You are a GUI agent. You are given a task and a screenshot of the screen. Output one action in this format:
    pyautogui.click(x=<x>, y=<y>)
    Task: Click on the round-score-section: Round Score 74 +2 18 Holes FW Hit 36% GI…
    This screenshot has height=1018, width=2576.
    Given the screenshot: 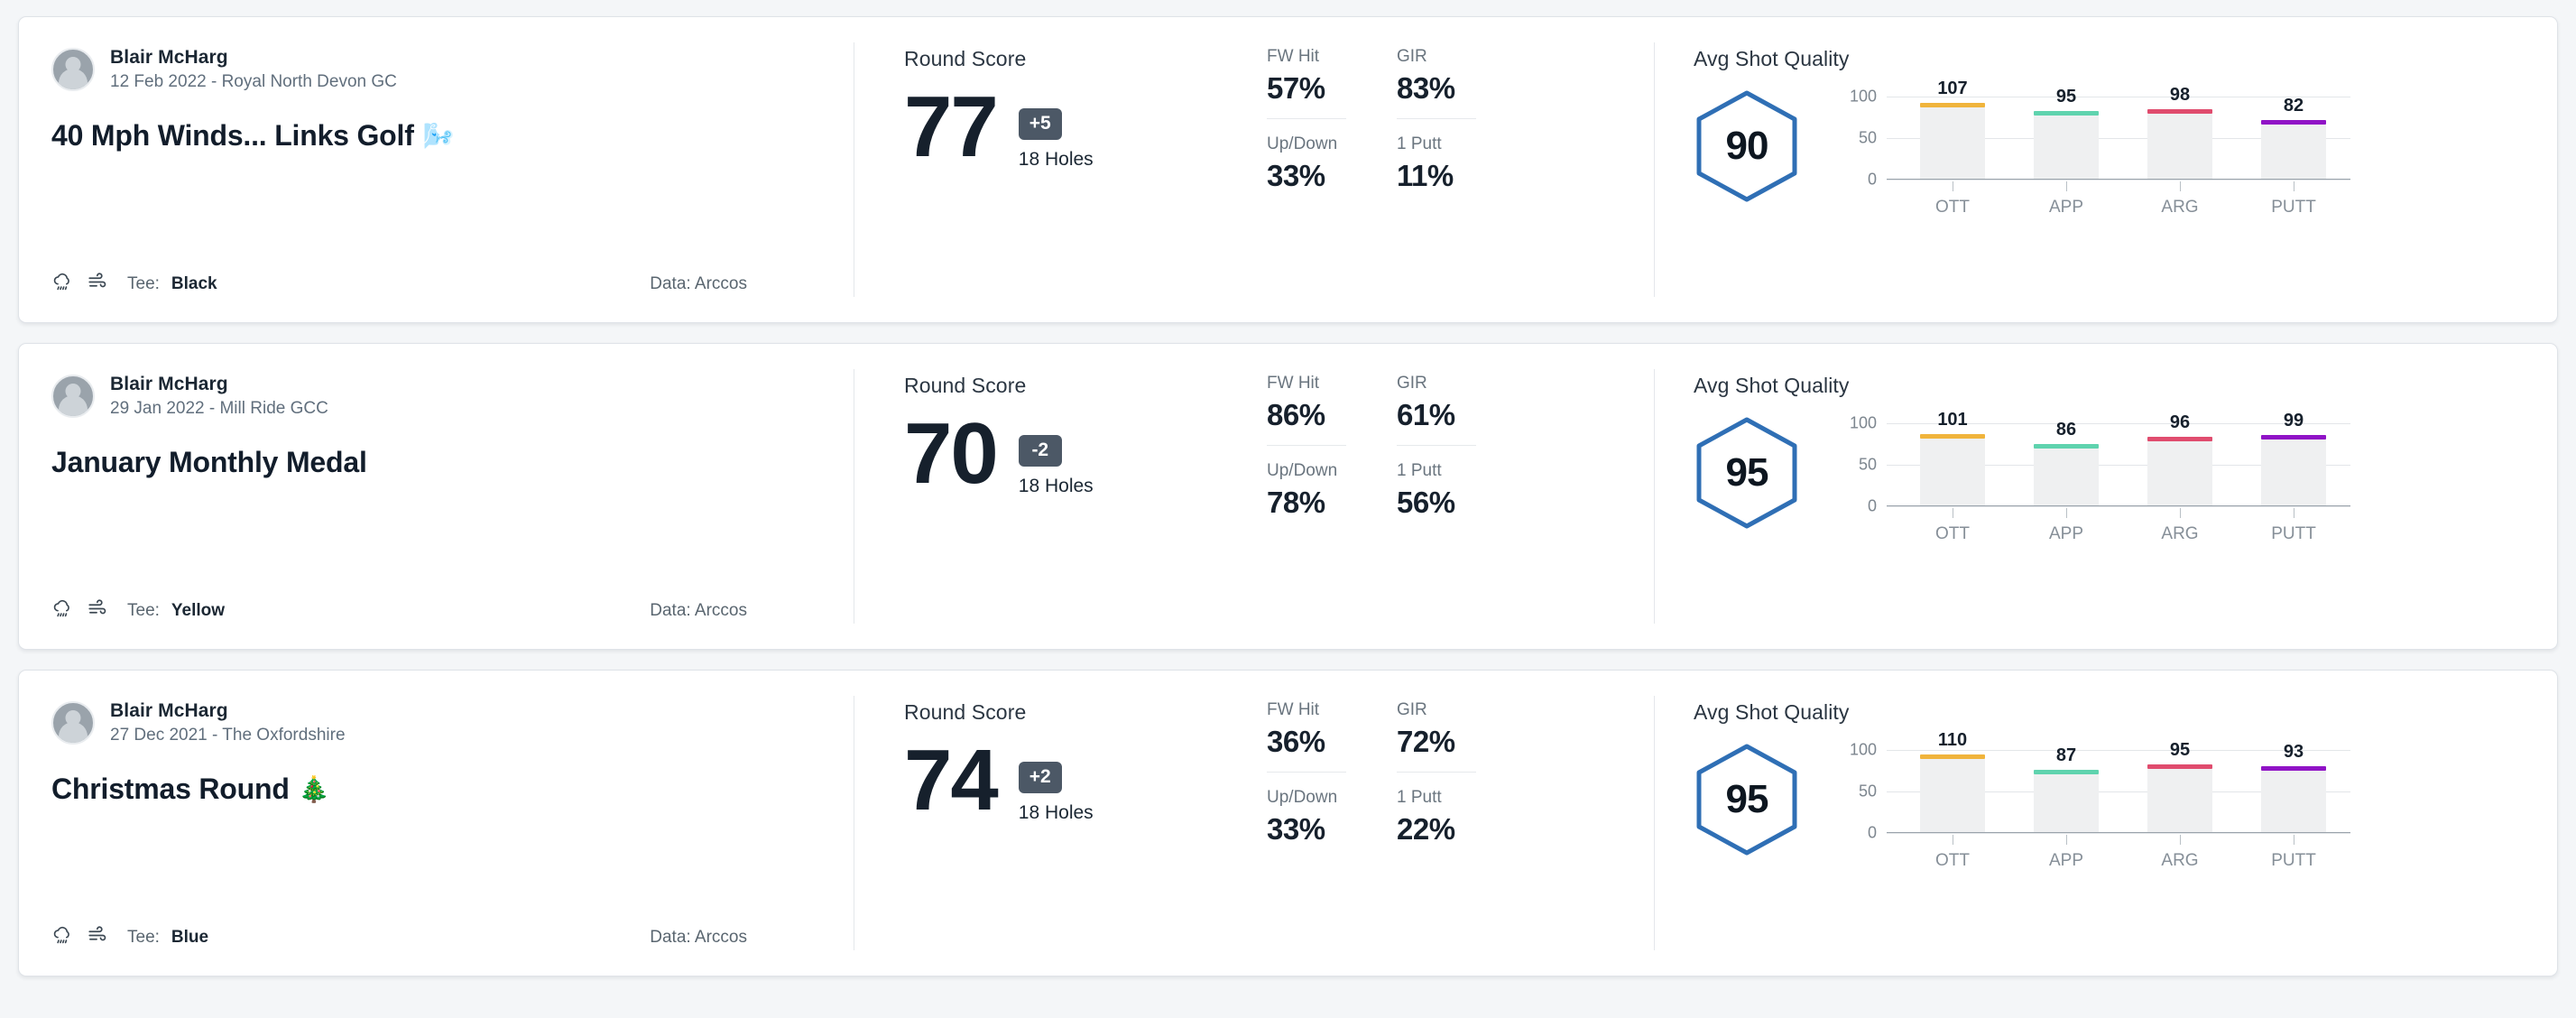 What is the action you would take?
    pyautogui.click(x=1254, y=824)
    